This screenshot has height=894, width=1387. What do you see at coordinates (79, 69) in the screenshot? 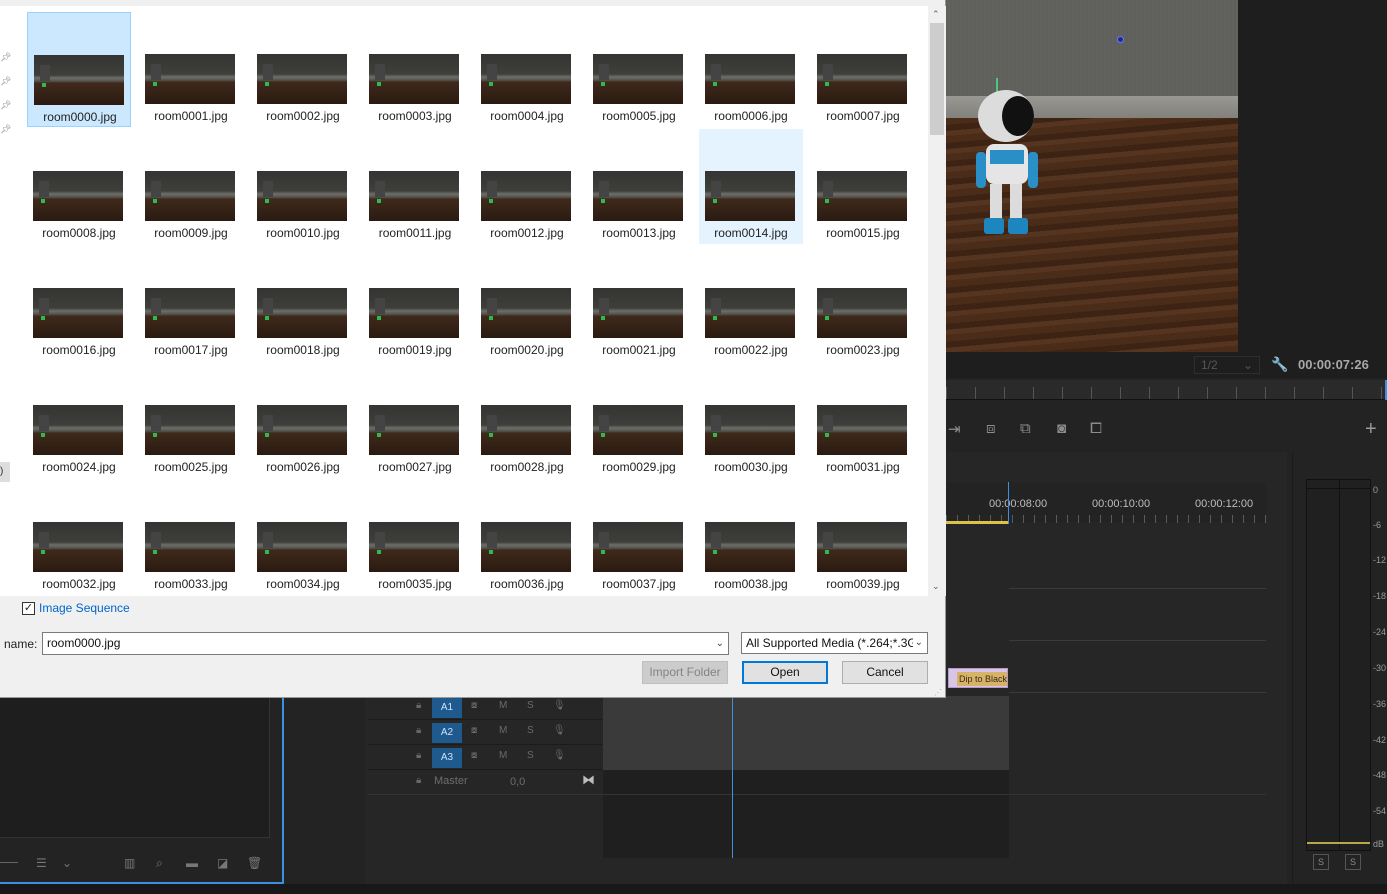
I see `file-tile: room0000.jpg` at bounding box center [79, 69].